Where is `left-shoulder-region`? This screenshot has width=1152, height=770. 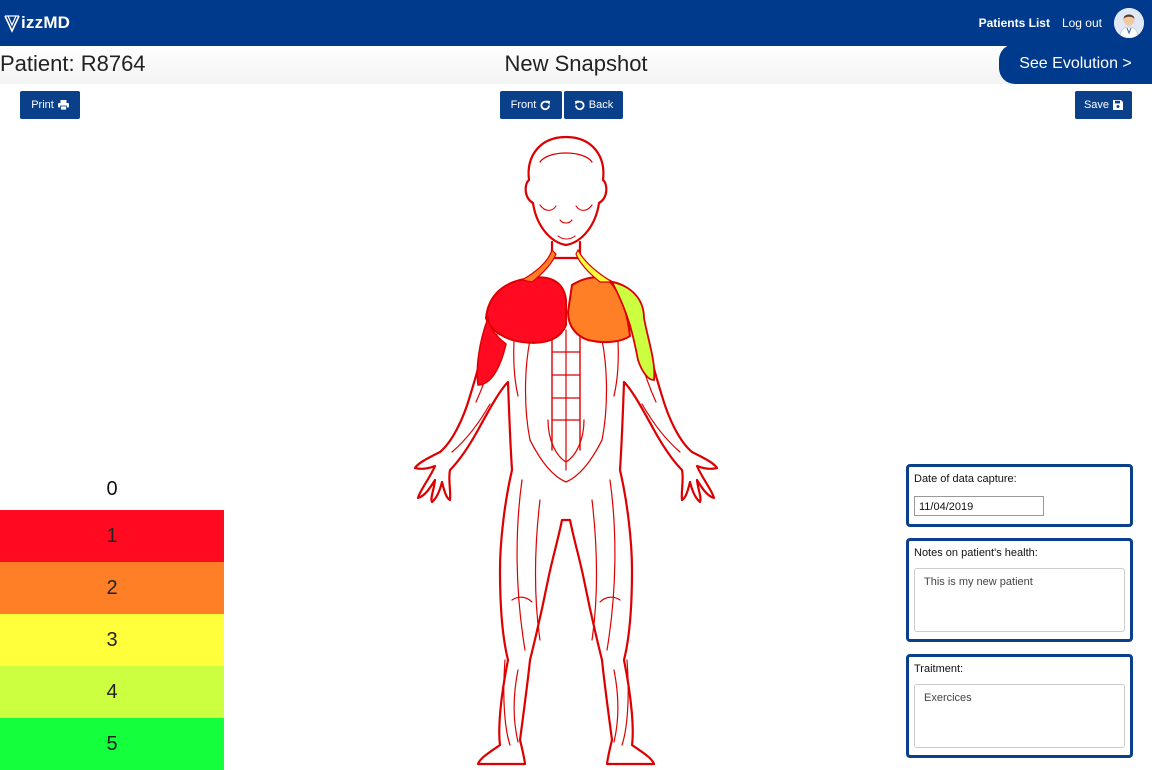
left-shoulder-region is located at coordinates (525, 310).